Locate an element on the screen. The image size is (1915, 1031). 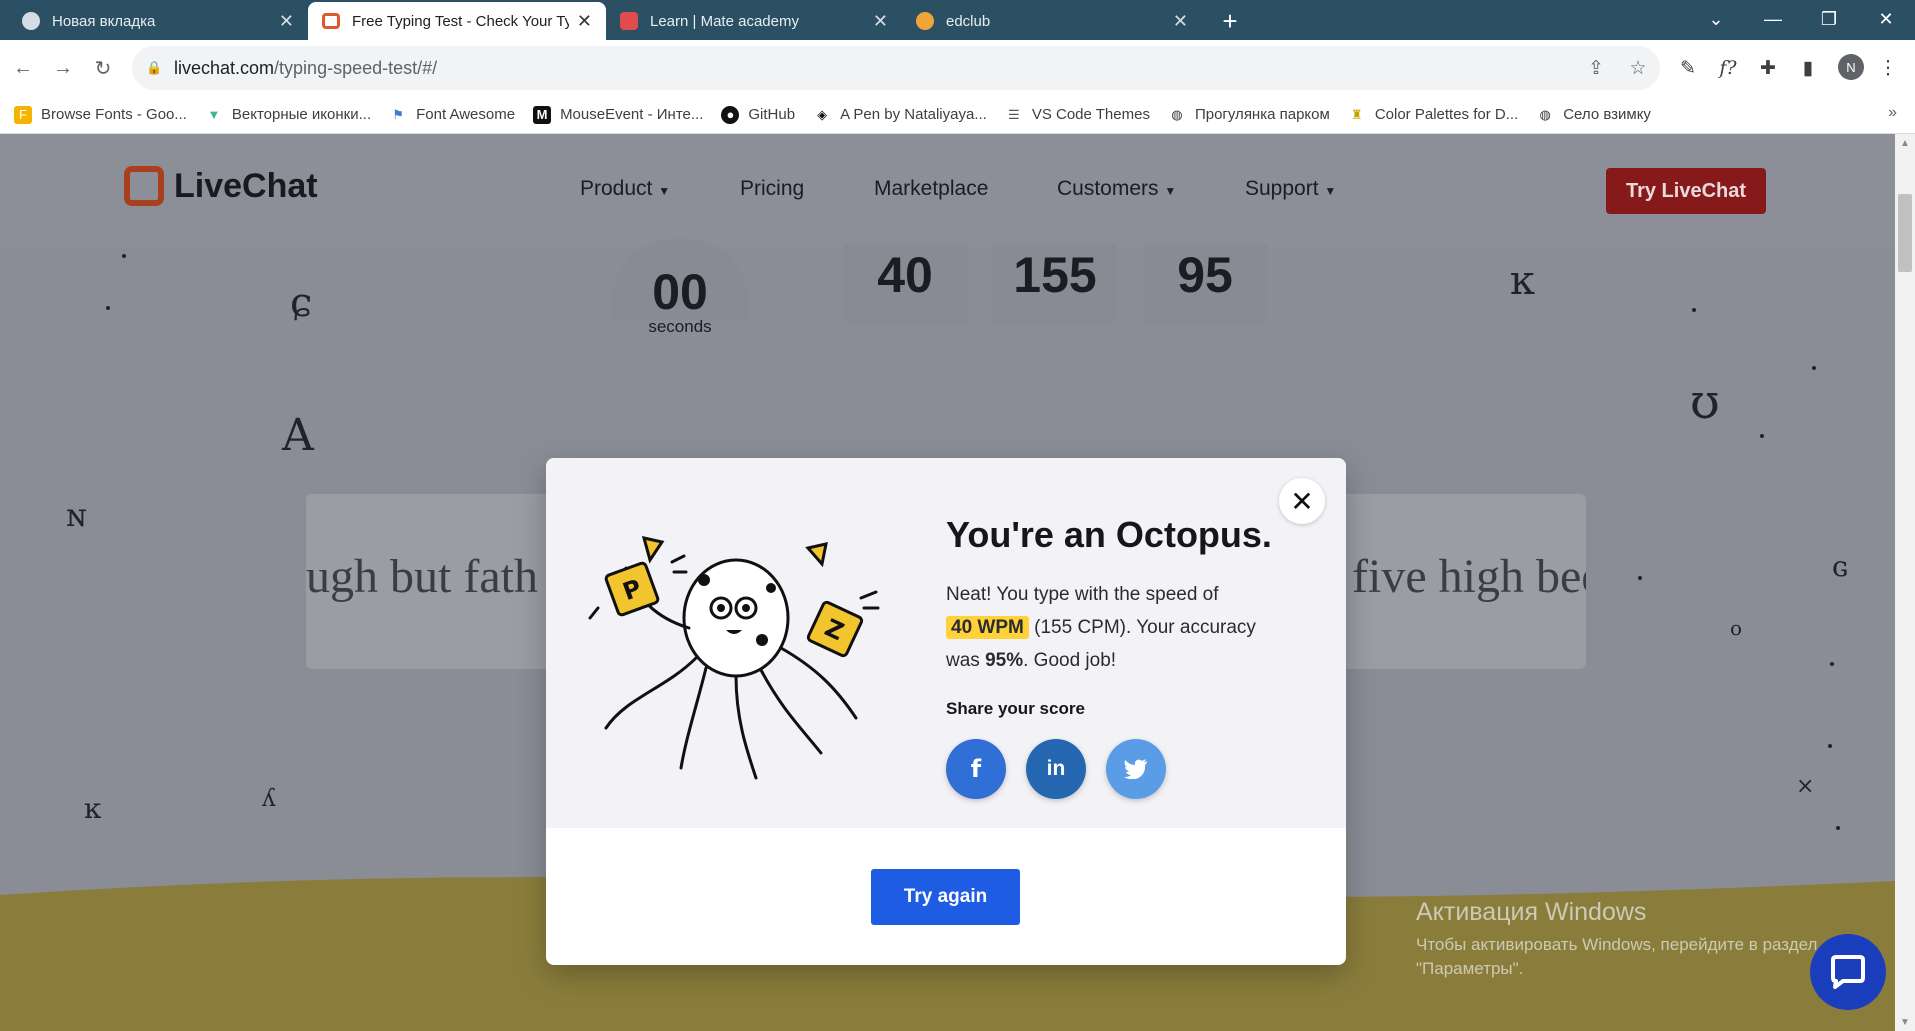
nav-label: Support is located at coordinates (1282, 188).